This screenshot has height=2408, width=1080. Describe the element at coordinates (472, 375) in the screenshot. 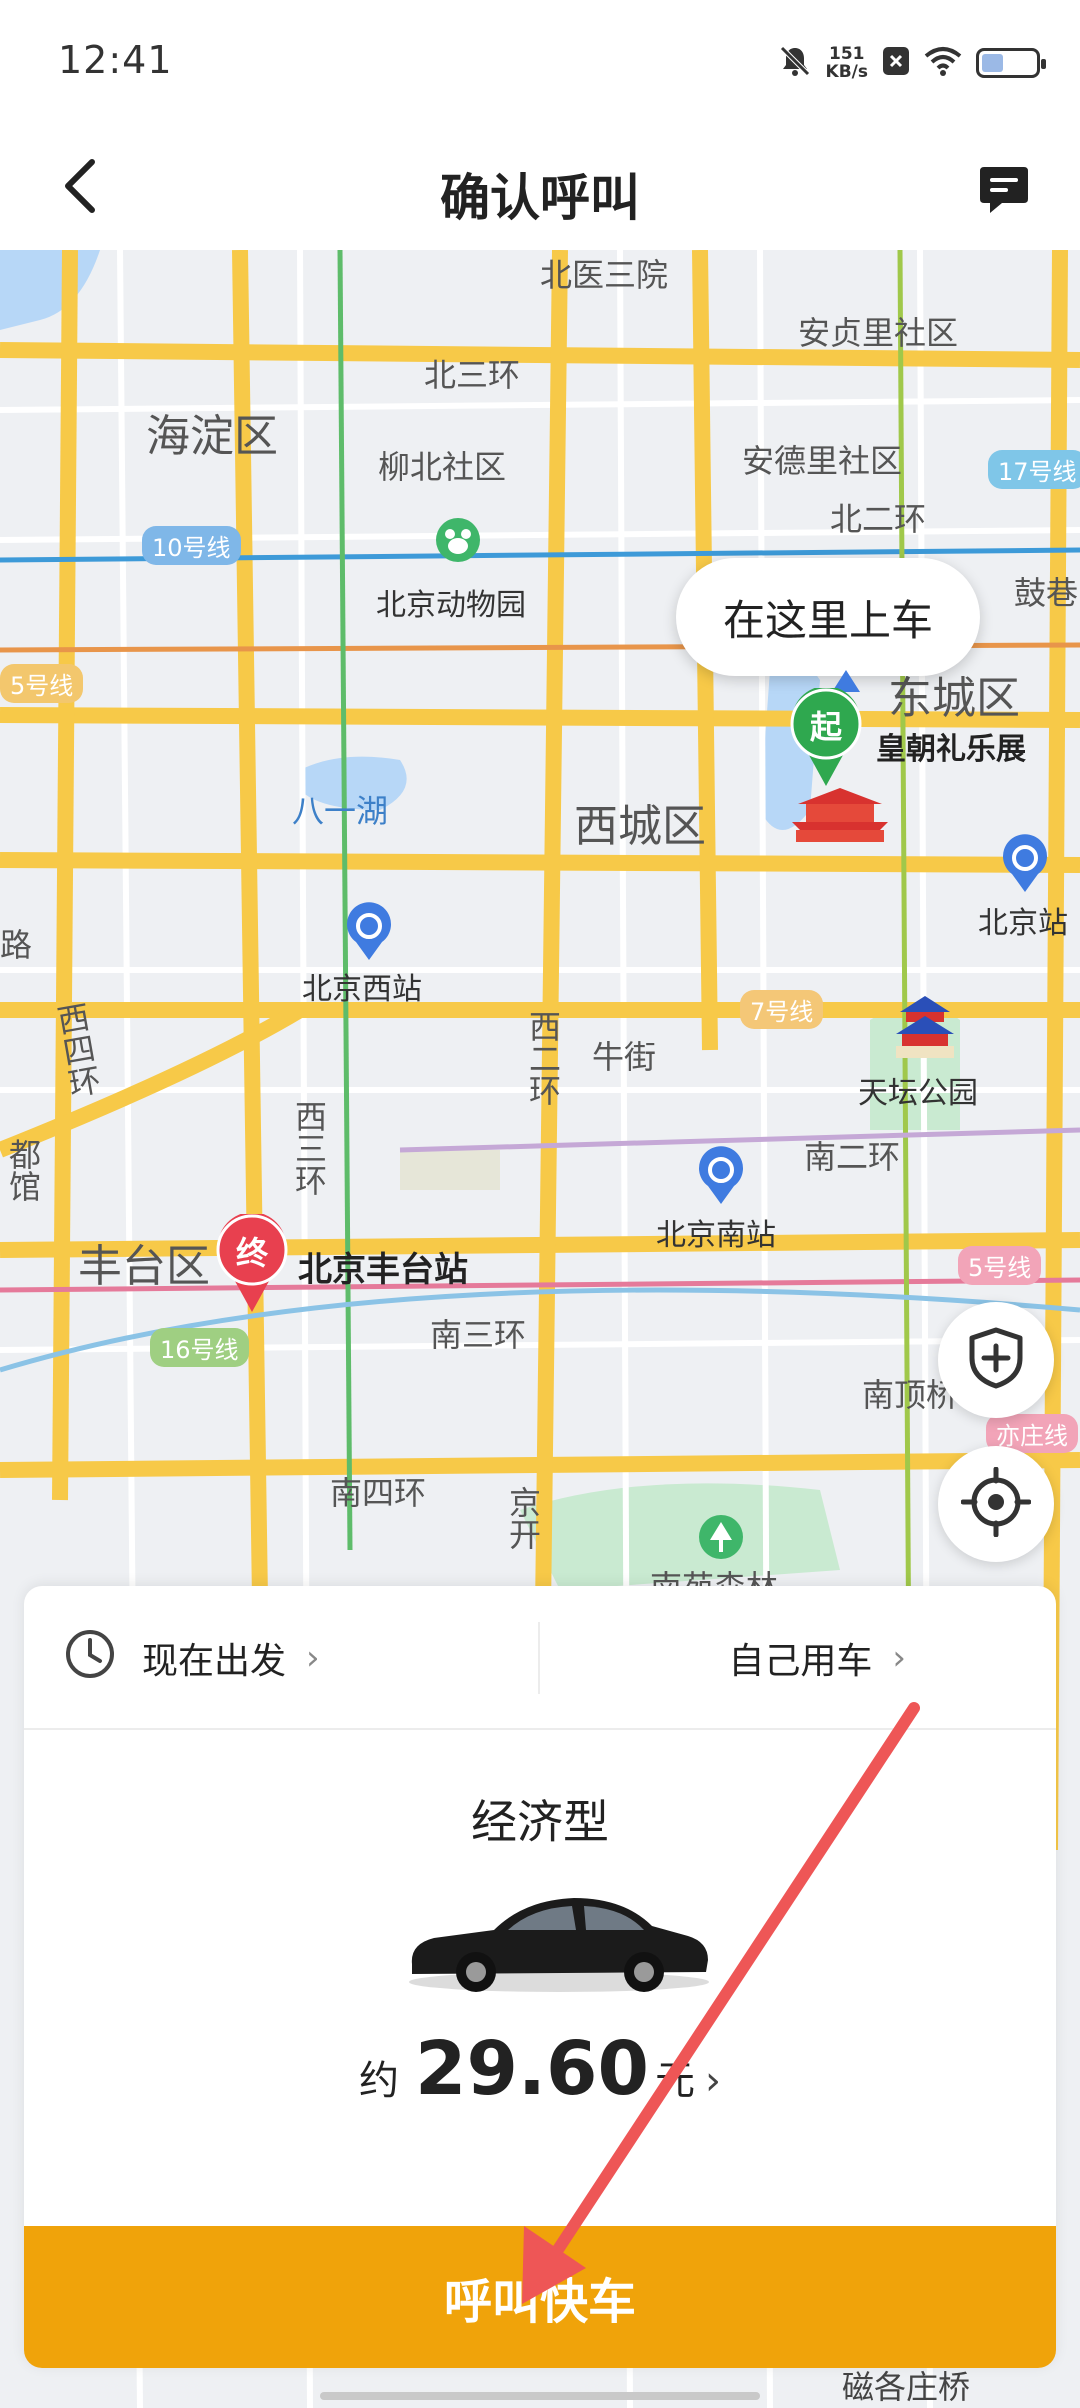

I see `label-beisanhuan: 北三环` at that location.